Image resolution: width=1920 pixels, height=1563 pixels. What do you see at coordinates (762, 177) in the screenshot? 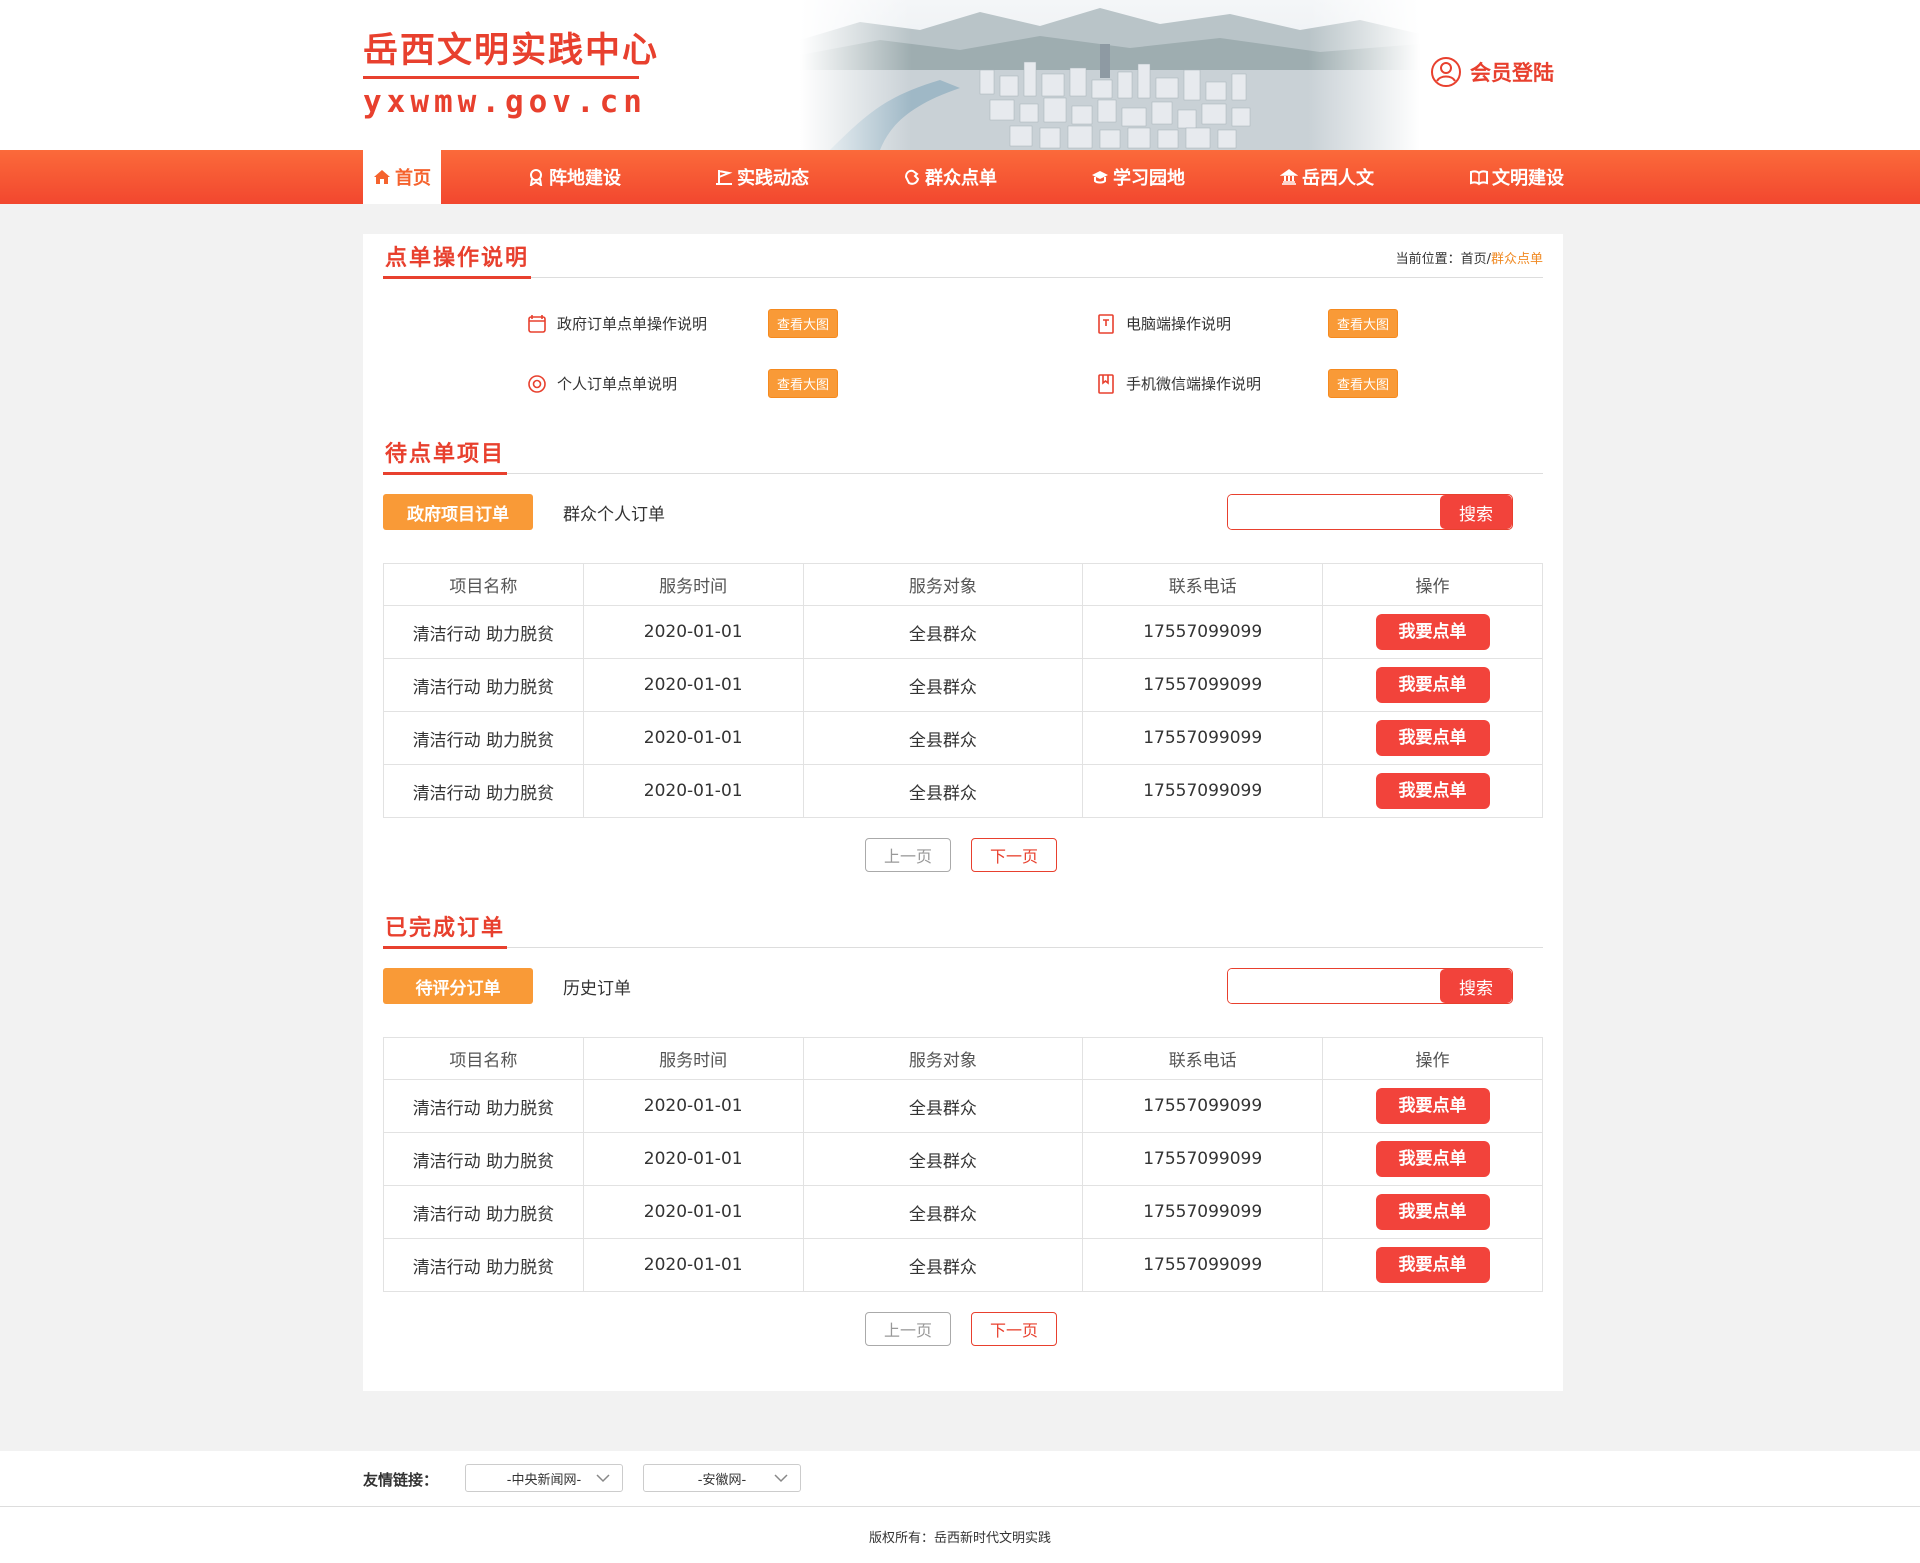
I see `nav-item-practice-news: 实践动态` at bounding box center [762, 177].